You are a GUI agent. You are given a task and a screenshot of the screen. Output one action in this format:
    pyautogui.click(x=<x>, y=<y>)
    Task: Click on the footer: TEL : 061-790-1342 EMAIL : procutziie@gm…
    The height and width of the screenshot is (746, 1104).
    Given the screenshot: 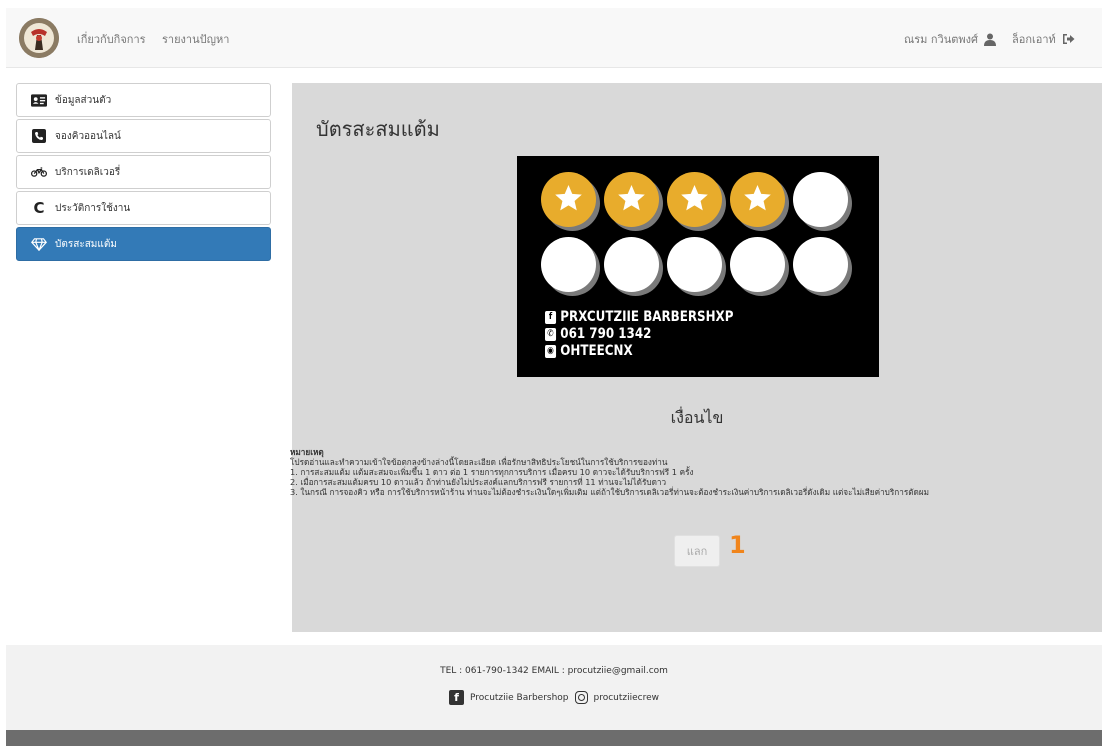 What is the action you would take?
    pyautogui.click(x=554, y=687)
    